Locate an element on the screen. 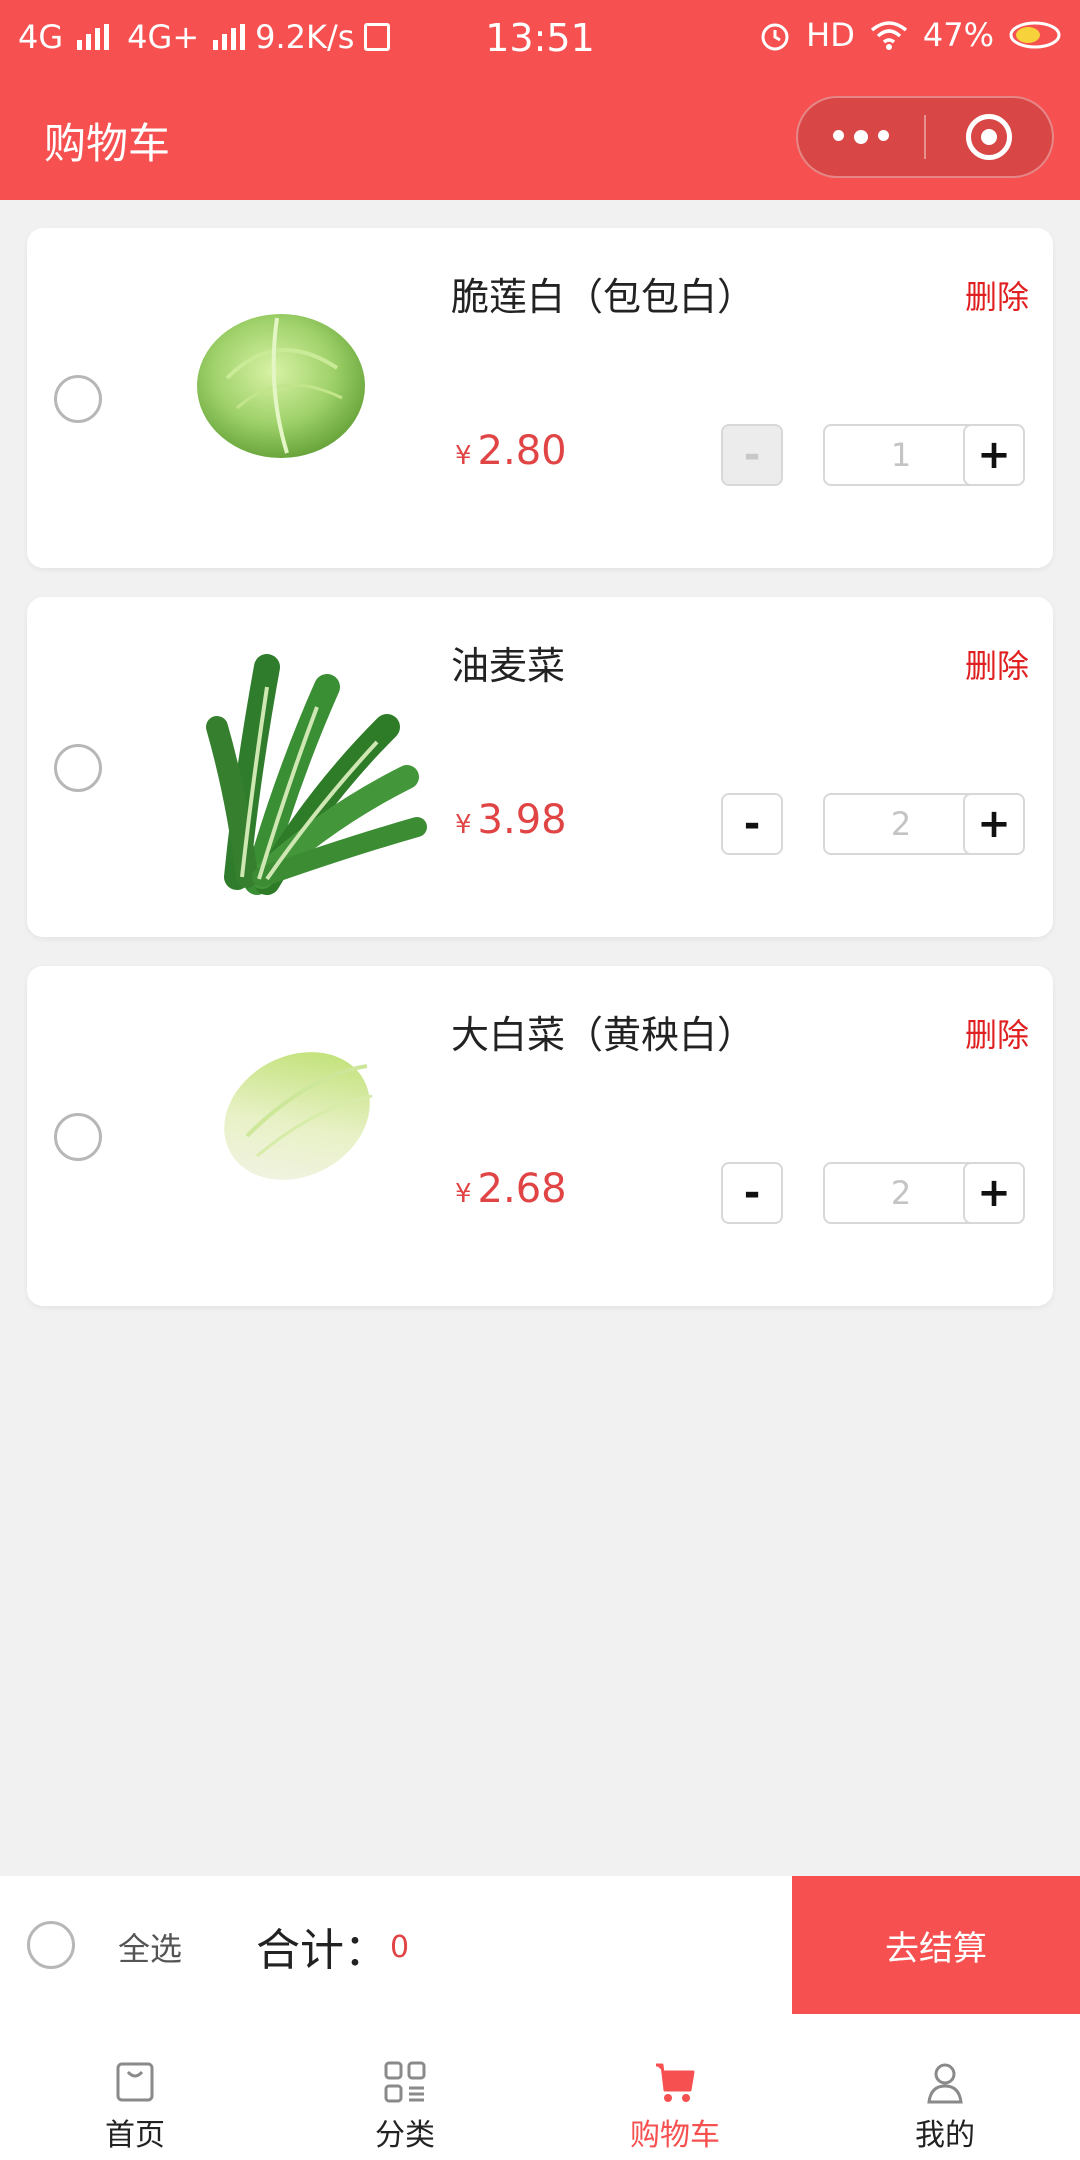 This screenshot has height=2160, width=1080. tab-category: 分类 is located at coordinates (405, 2087).